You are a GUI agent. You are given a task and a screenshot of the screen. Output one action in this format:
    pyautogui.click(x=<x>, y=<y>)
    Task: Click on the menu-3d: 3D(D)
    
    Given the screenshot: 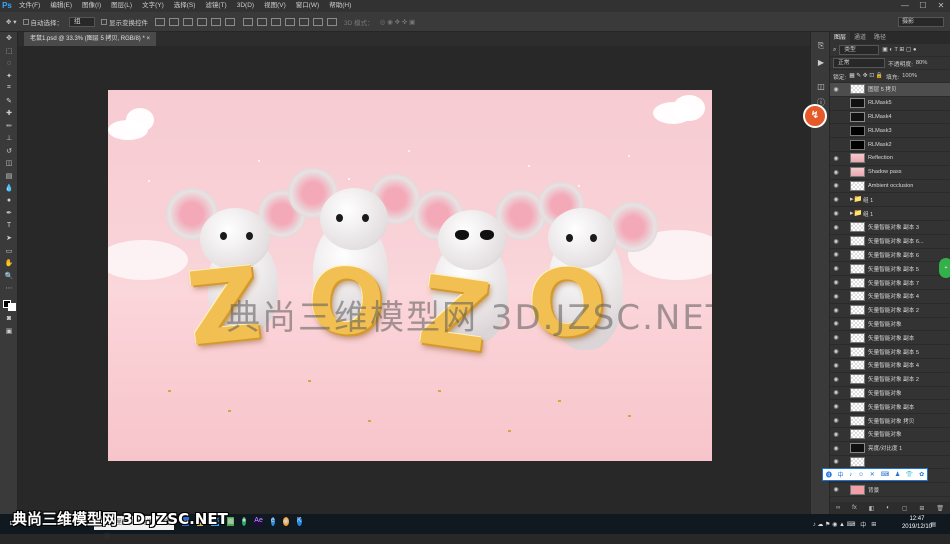 What is the action you would take?
    pyautogui.click(x=245, y=6)
    